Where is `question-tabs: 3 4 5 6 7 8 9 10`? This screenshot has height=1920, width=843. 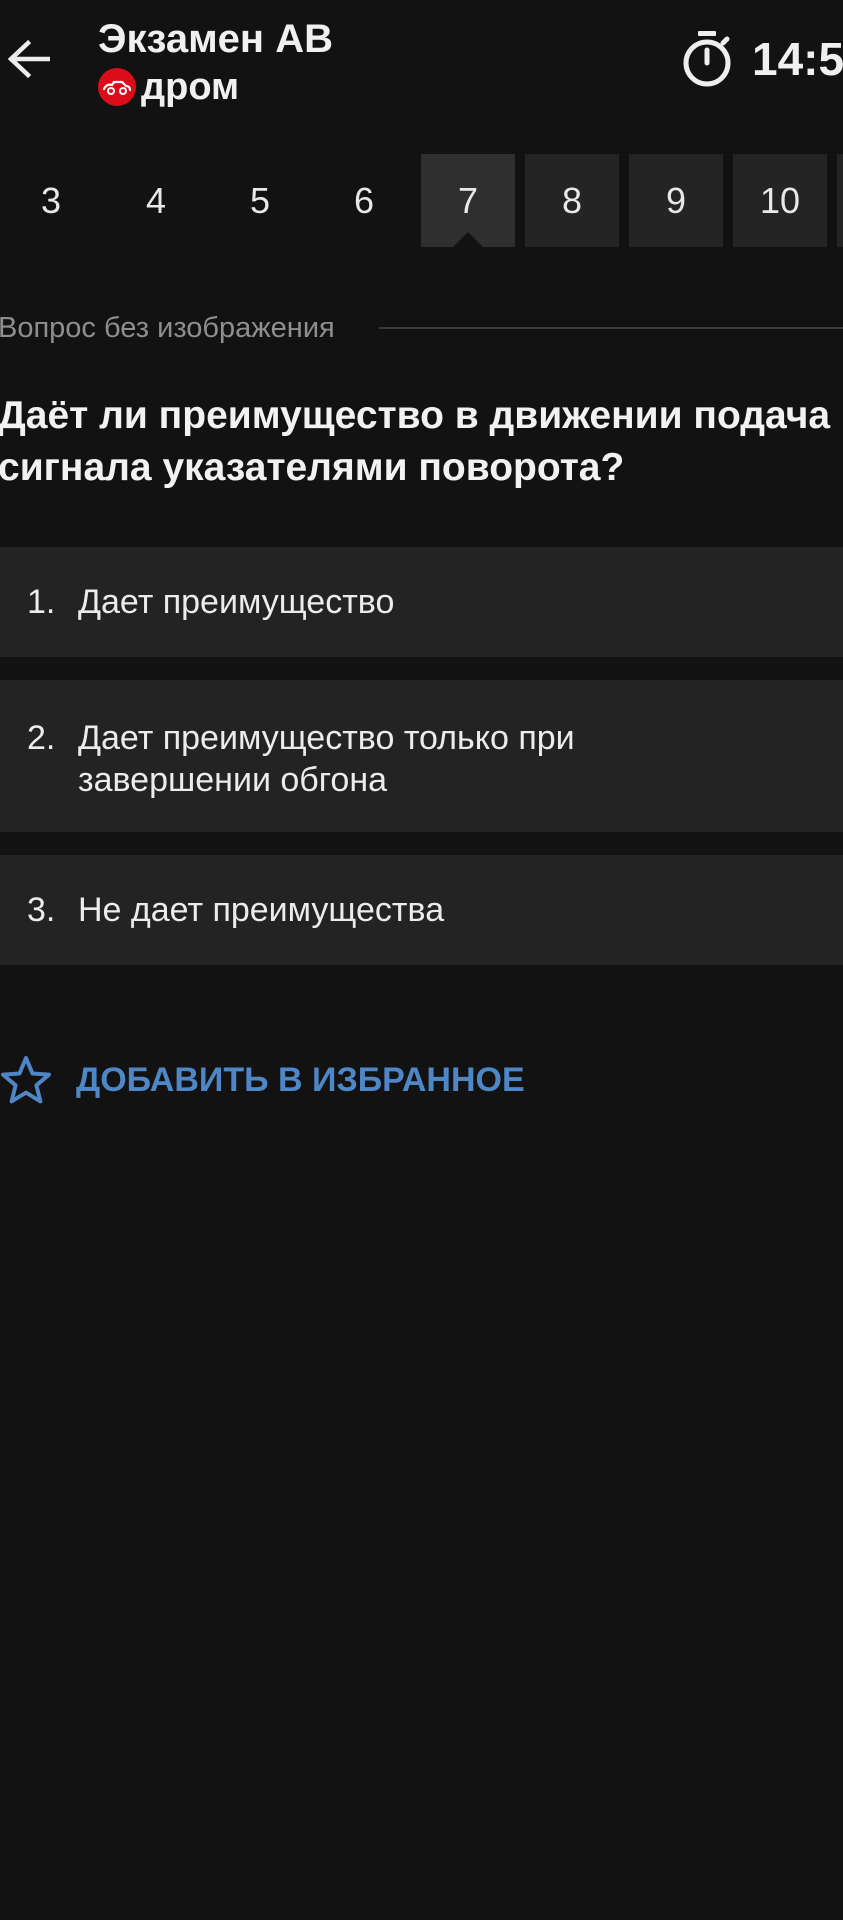
question-tabs: 3 4 5 6 7 8 9 10 is located at coordinates (421, 204).